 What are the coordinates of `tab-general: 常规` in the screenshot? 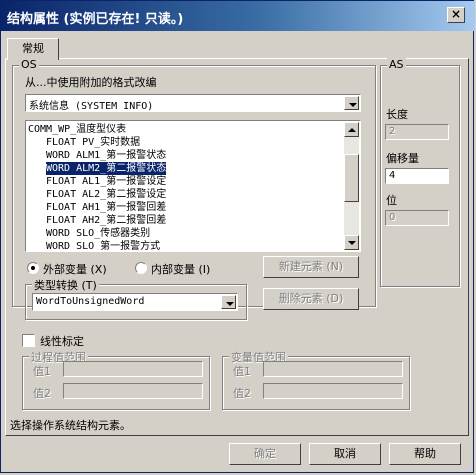 It's located at (33, 49).